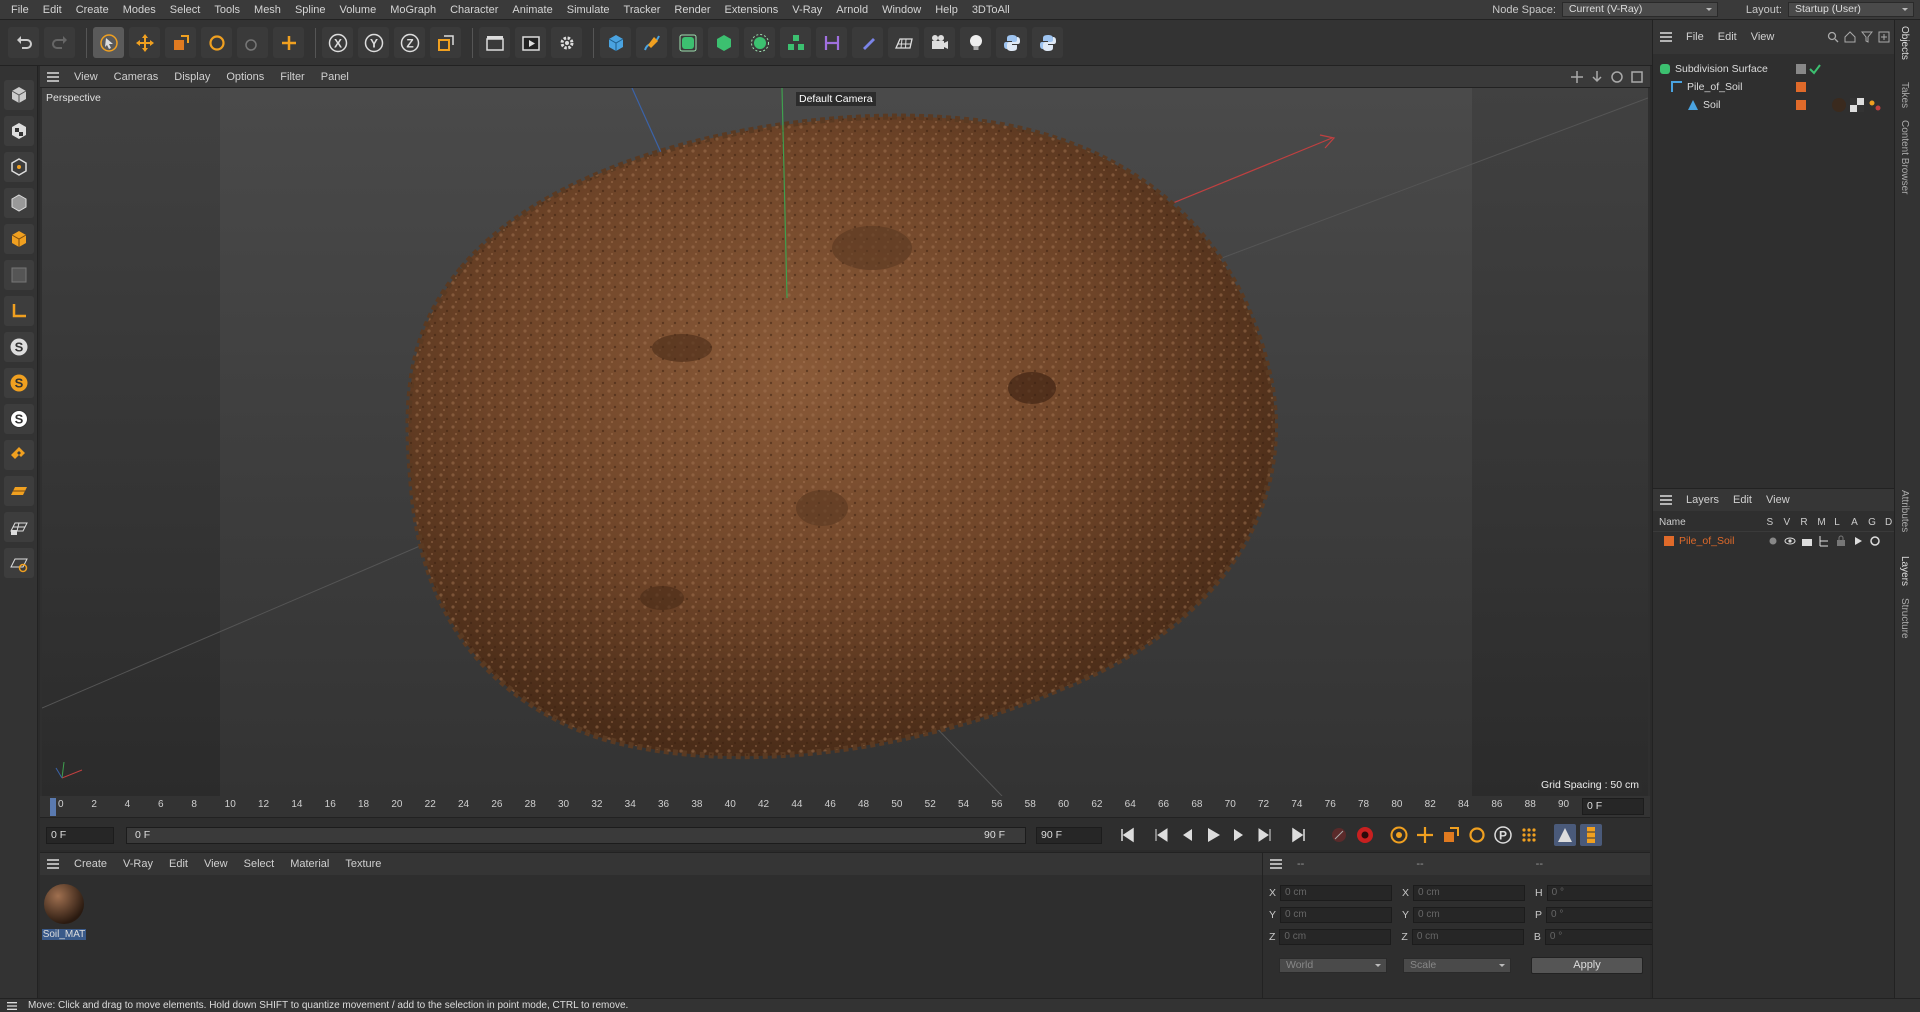 This screenshot has height=1012, width=1920. What do you see at coordinates (1773, 541) in the screenshot?
I see `solo-dot-icon` at bounding box center [1773, 541].